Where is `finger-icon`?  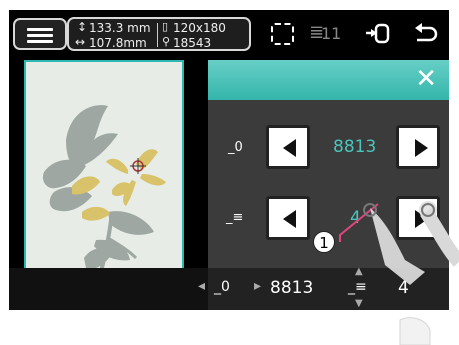
finger-icon is located at coordinates (397, 246).